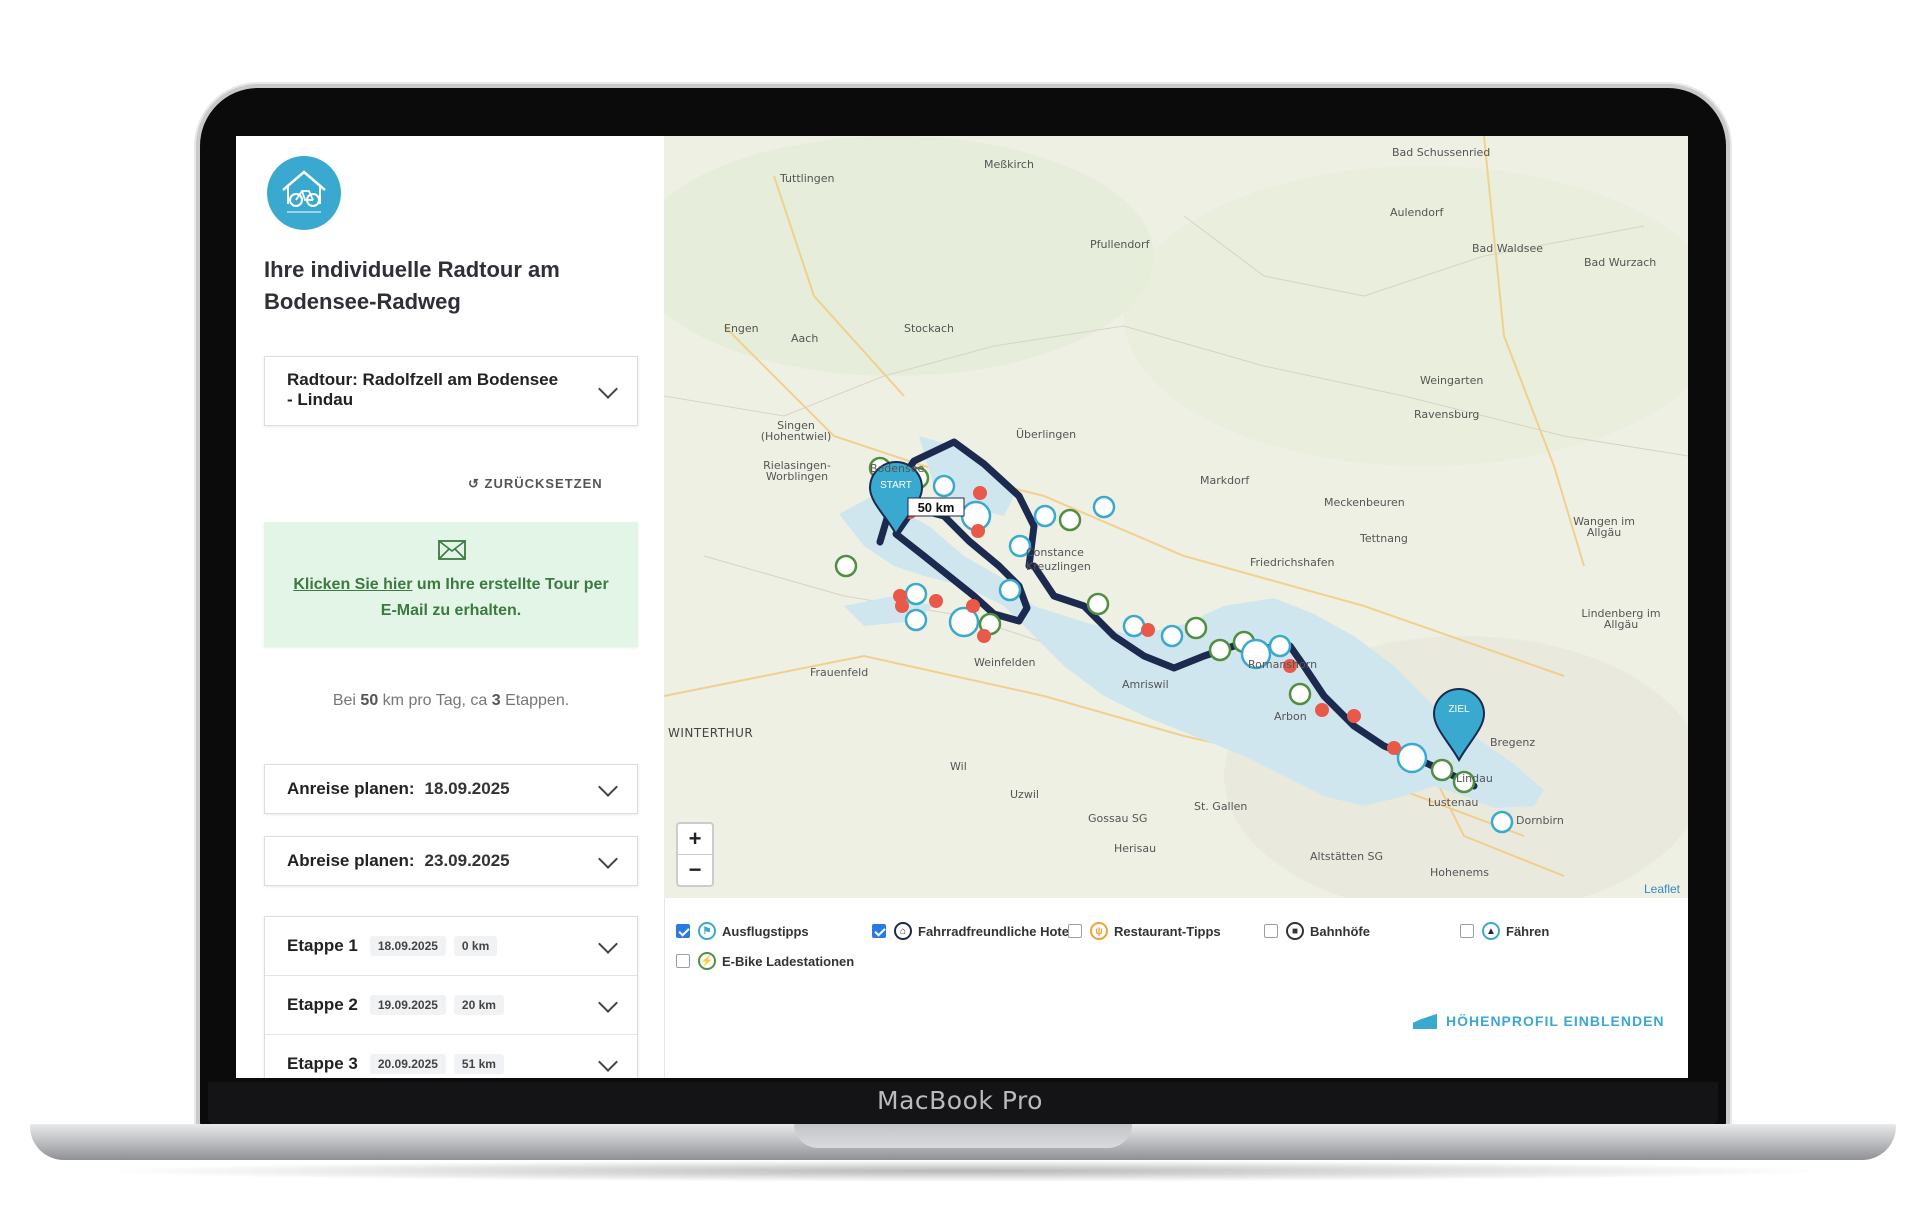 The height and width of the screenshot is (1221, 1920). What do you see at coordinates (1340, 931) in the screenshot?
I see `legend-label: Bahnhöfe` at bounding box center [1340, 931].